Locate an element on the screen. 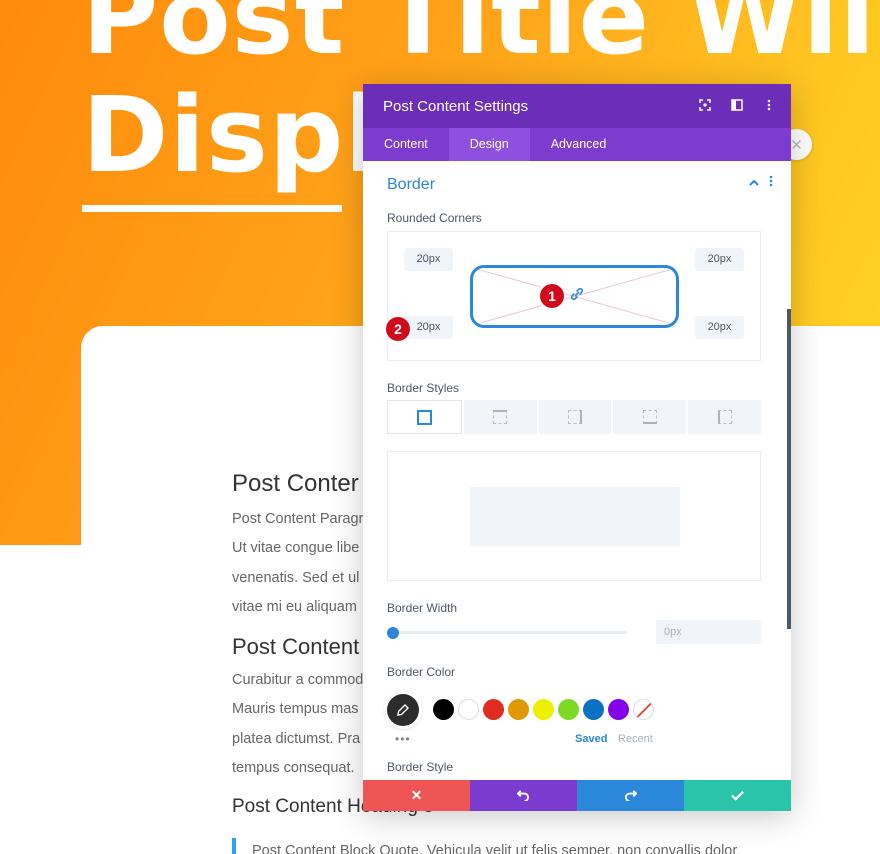 This screenshot has height=854, width=880. tab-advanced: Advanced is located at coordinates (579, 144).